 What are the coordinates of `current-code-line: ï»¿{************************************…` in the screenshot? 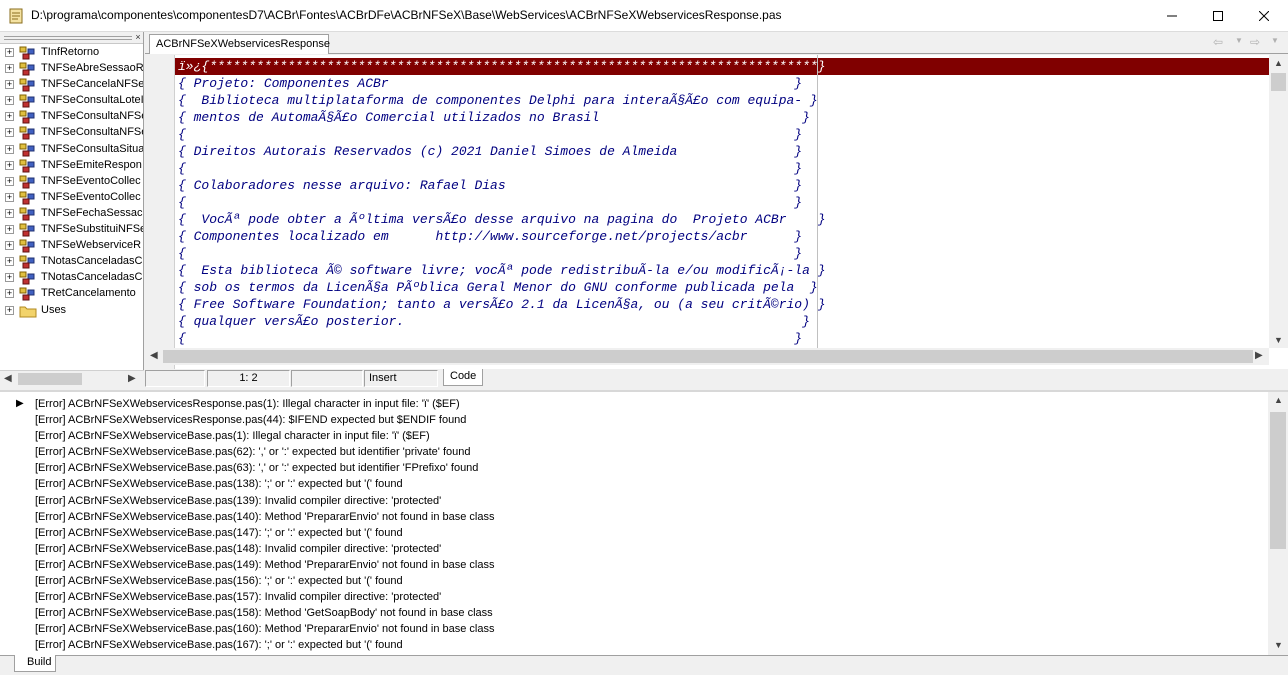 It's located at (722, 67).